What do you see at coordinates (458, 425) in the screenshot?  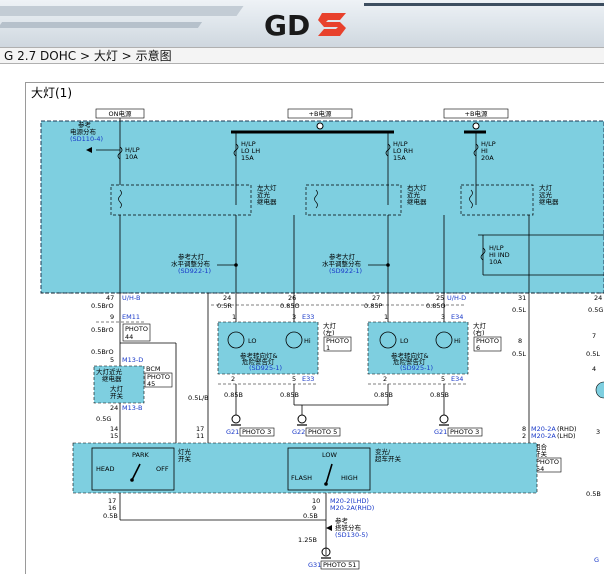 I see `ground-g21-right: G21 PHOTO 3` at bounding box center [458, 425].